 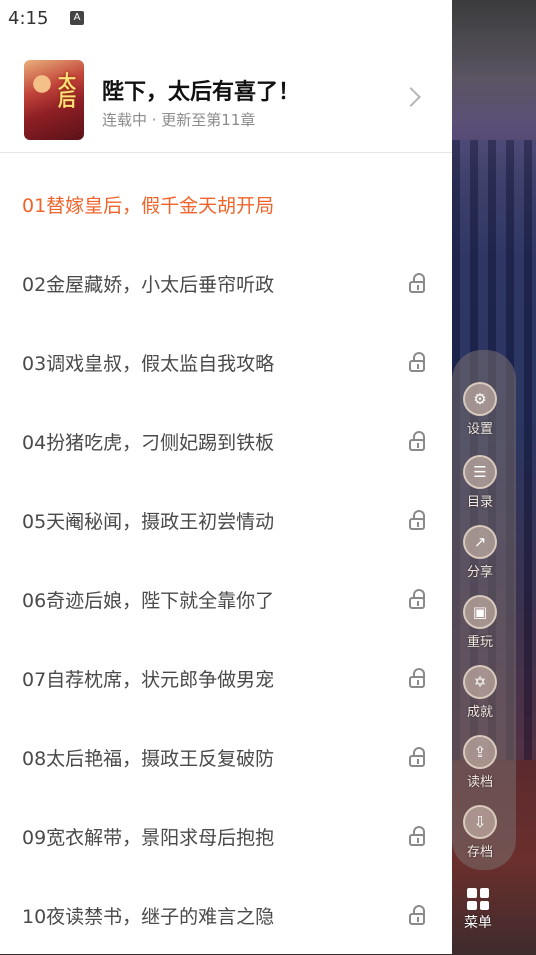 What do you see at coordinates (480, 682) in the screenshot?
I see `star-icon: ✡` at bounding box center [480, 682].